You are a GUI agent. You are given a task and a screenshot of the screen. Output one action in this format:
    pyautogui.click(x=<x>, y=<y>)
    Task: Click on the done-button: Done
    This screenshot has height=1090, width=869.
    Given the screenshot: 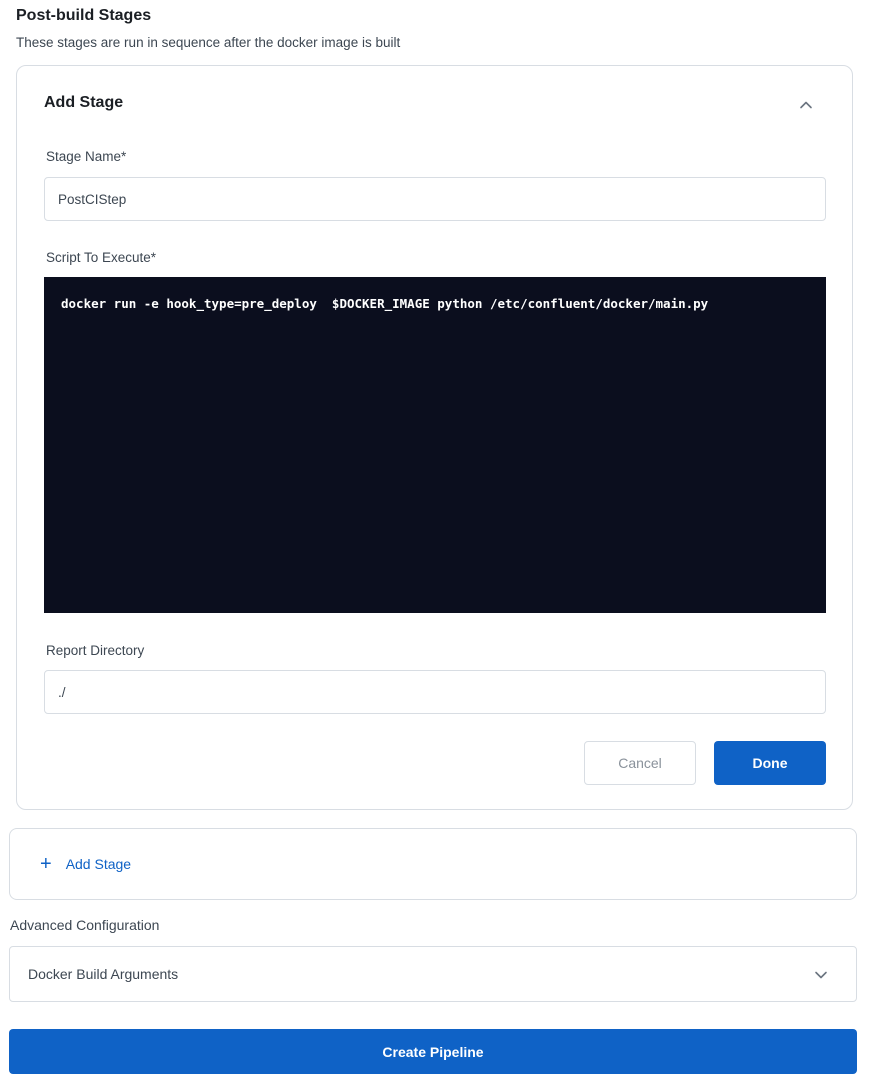 What is the action you would take?
    pyautogui.click(x=770, y=763)
    